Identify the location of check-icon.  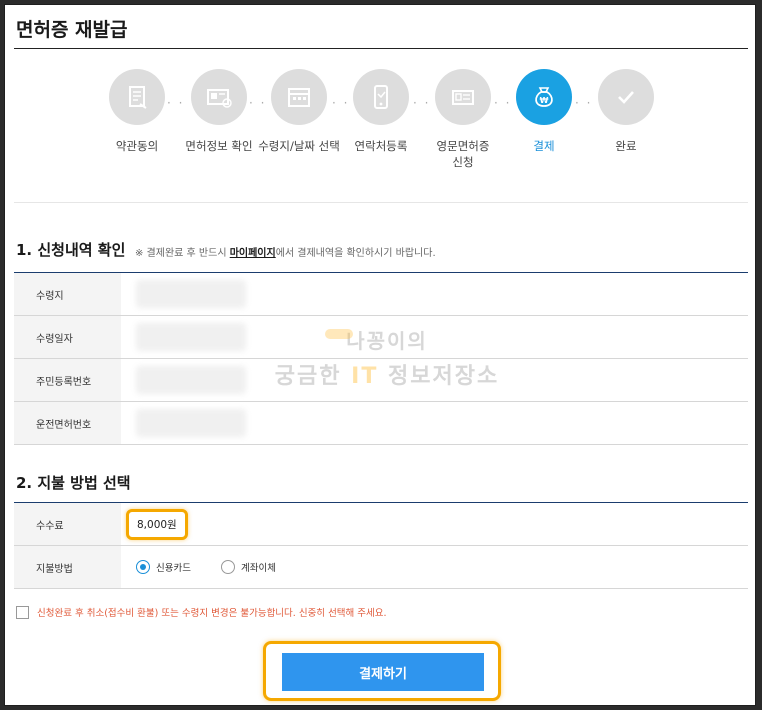
(626, 97).